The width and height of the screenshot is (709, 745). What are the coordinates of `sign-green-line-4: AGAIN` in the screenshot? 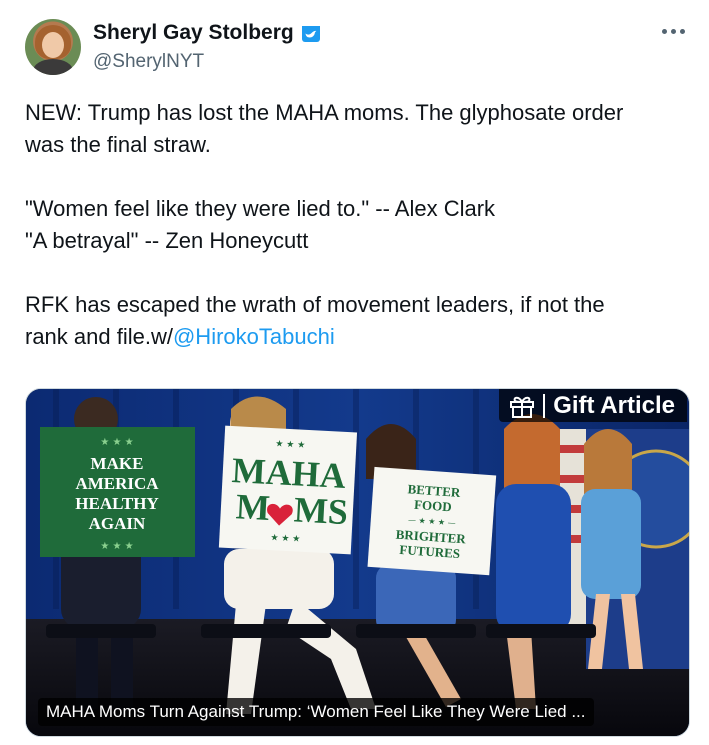 It's located at (117, 523).